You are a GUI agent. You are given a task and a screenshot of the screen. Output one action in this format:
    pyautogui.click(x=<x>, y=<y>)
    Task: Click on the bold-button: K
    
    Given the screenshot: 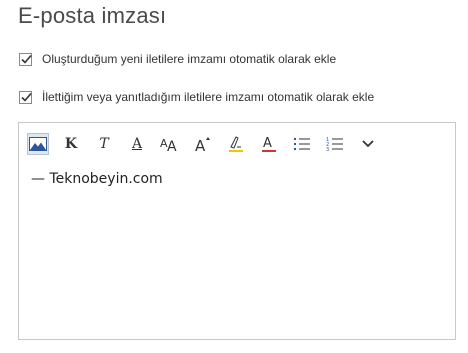 What is the action you would take?
    pyautogui.click(x=71, y=144)
    